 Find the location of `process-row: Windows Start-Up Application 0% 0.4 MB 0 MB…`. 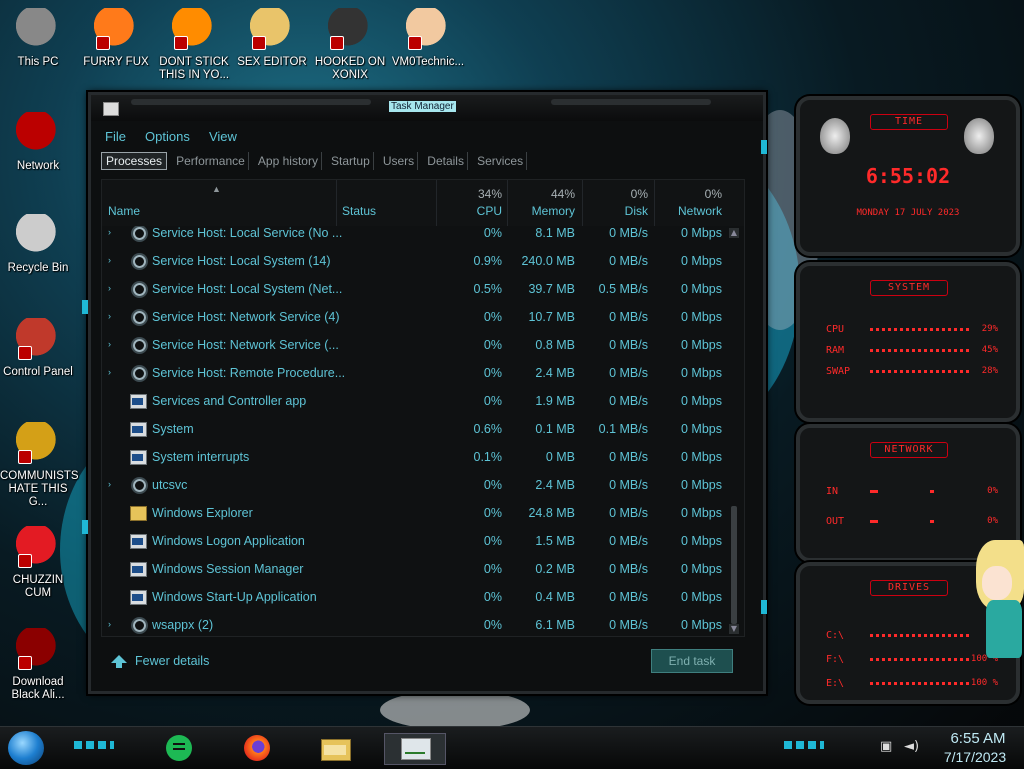

process-row: Windows Start-Up Application 0% 0.4 MB 0 MB… is located at coordinates (415, 598).